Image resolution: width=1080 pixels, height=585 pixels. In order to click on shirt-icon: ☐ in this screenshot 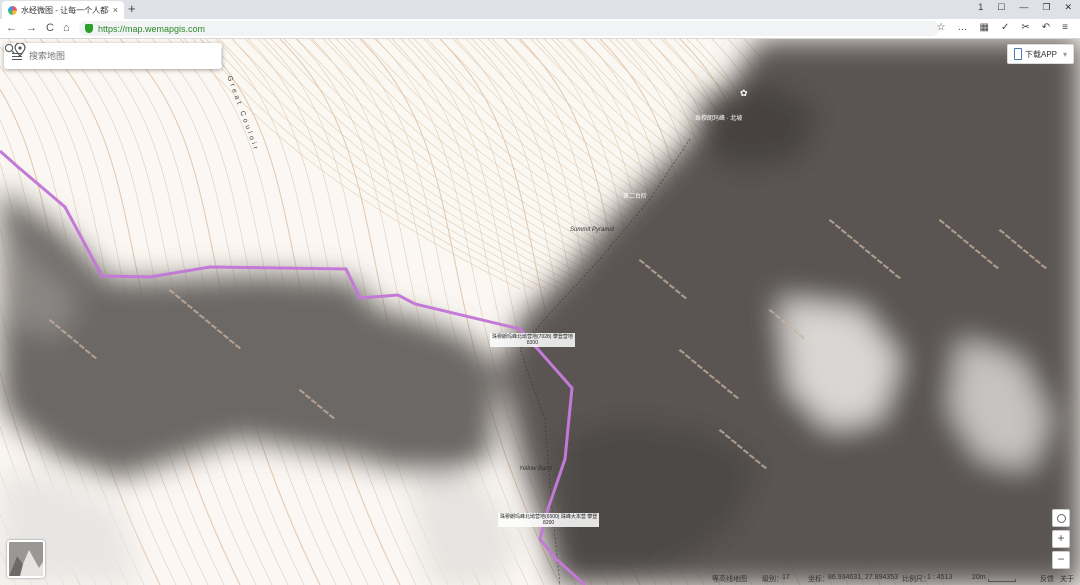, I will do `click(1001, 7)`.